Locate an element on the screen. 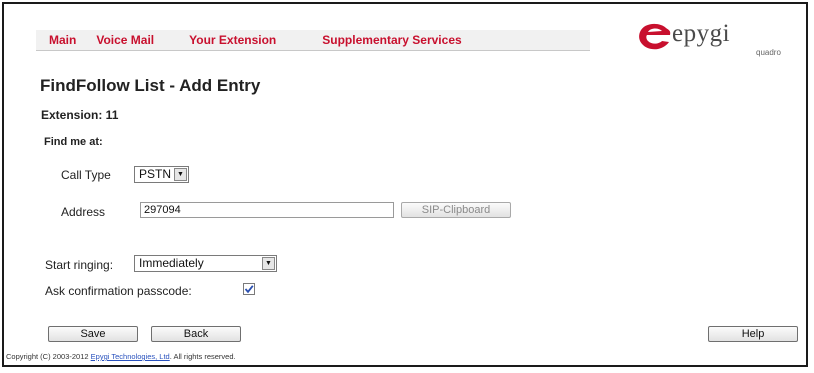 This screenshot has width=814, height=373. copyright-suffix: . All rights reserved. is located at coordinates (202, 356).